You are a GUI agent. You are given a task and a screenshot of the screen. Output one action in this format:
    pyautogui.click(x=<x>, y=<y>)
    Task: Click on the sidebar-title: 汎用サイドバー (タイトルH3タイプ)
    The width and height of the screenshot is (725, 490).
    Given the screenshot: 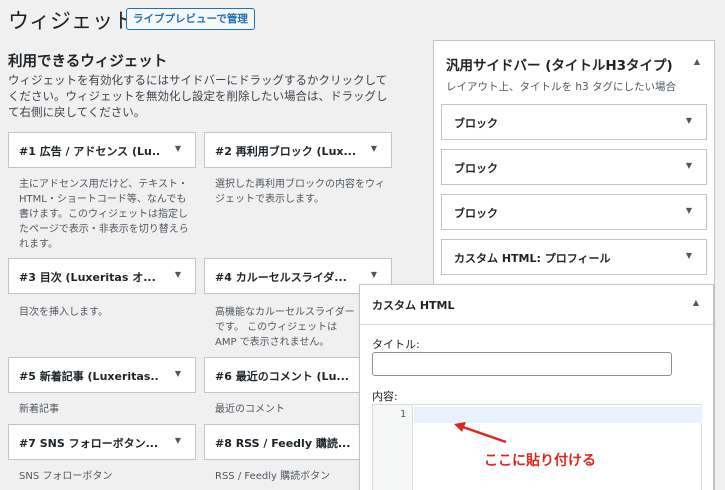 What is the action you would take?
    pyautogui.click(x=559, y=64)
    